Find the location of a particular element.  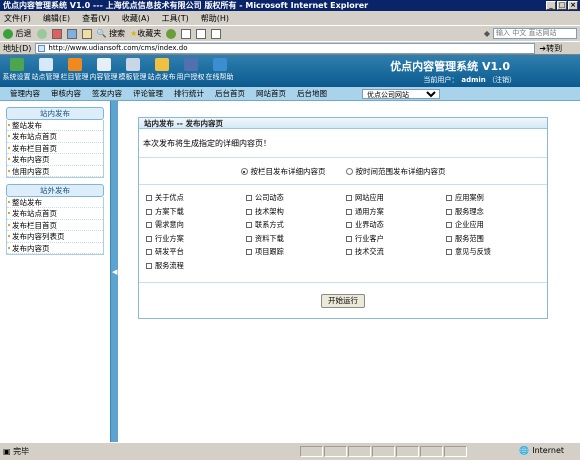

nav-online-help: 在线帮助 is located at coordinates (219, 69).